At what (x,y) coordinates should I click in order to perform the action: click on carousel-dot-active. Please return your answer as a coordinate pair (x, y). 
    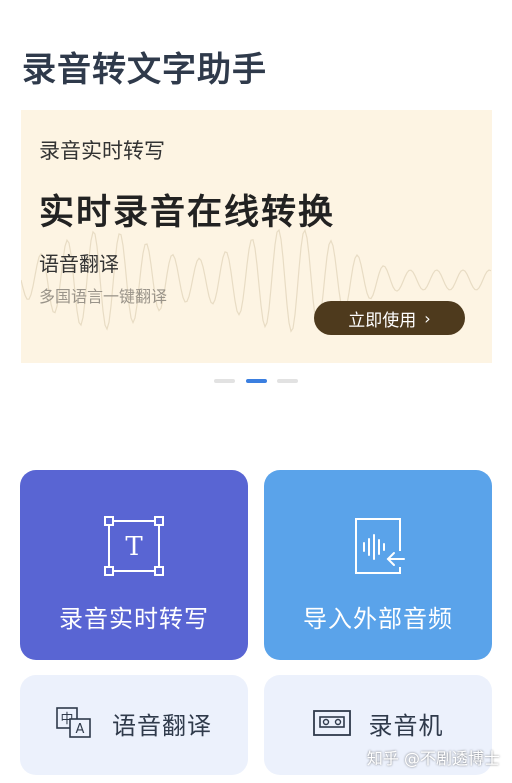
    Looking at the image, I should click on (256, 381).